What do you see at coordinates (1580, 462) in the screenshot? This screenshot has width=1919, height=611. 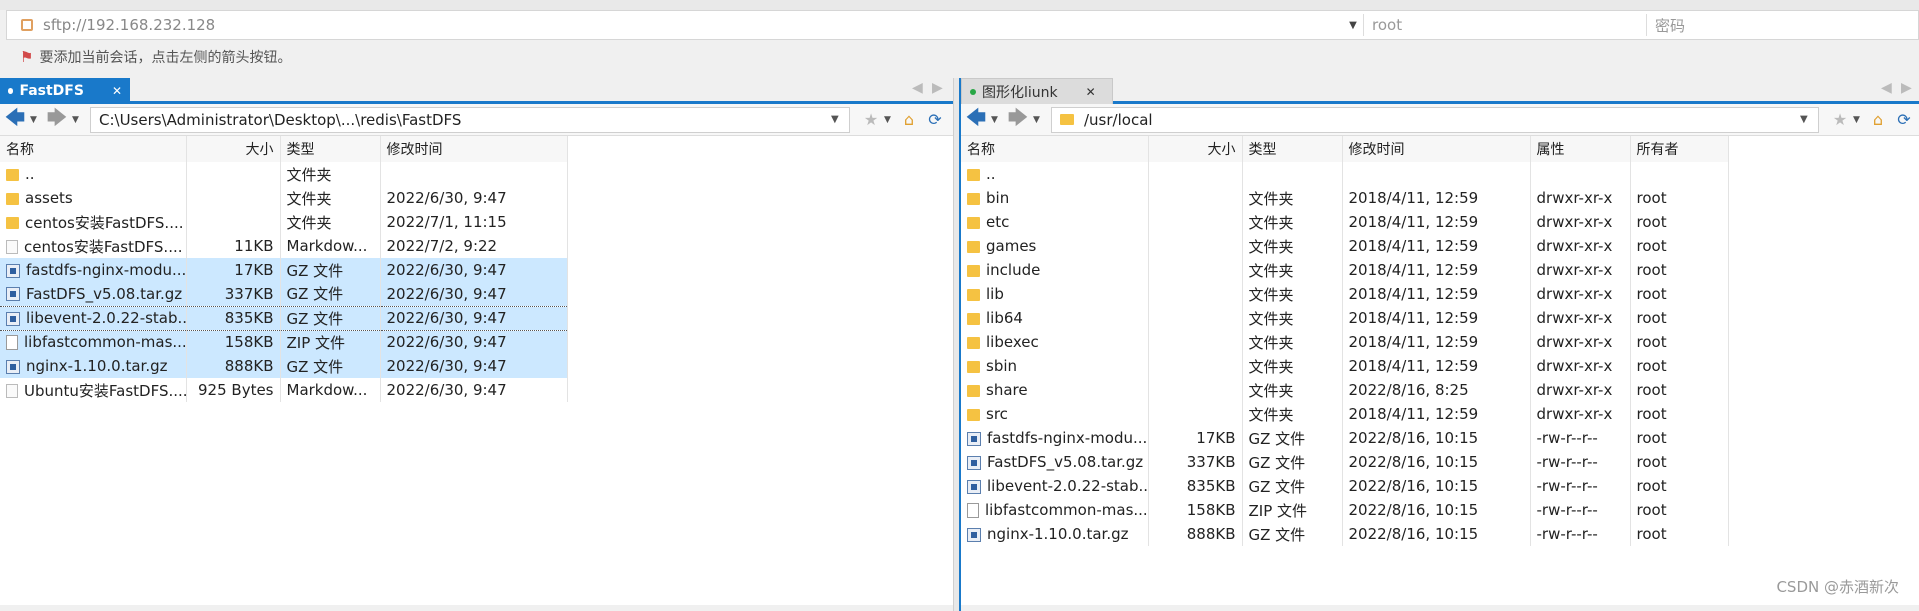 I see `file-perm-cell: -rw-r--r--` at bounding box center [1580, 462].